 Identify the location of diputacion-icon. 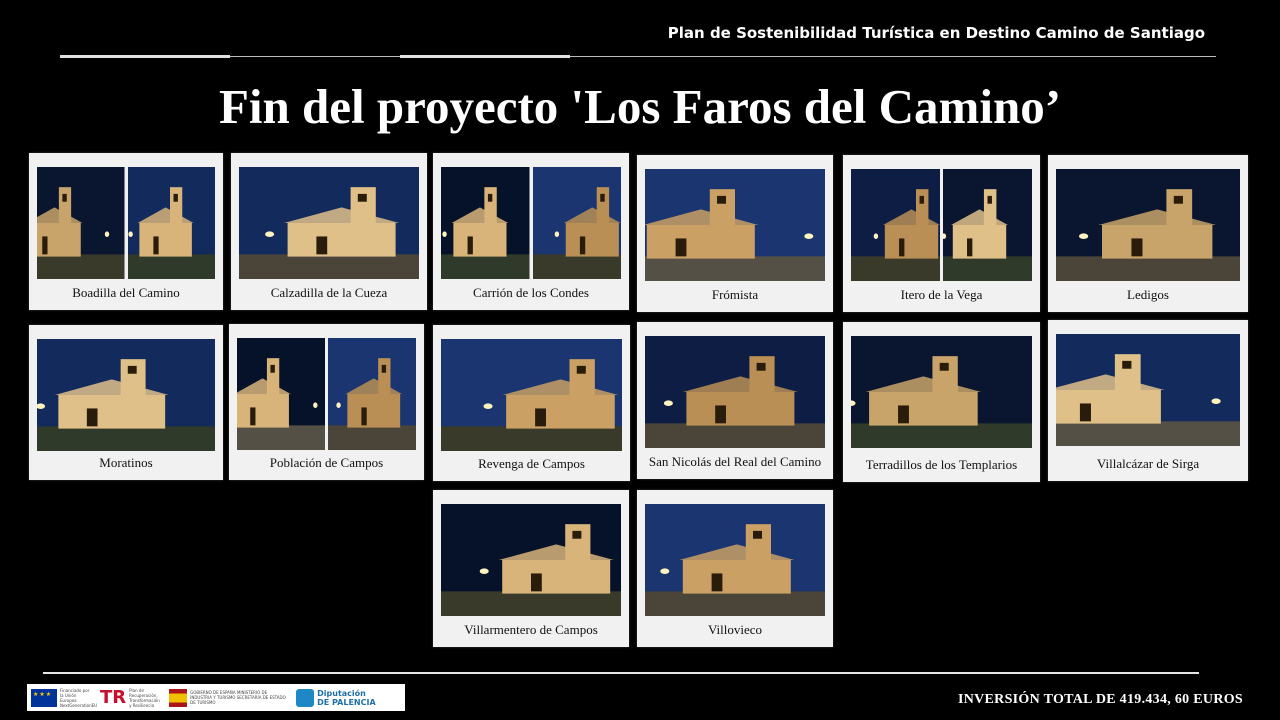
(305, 697).